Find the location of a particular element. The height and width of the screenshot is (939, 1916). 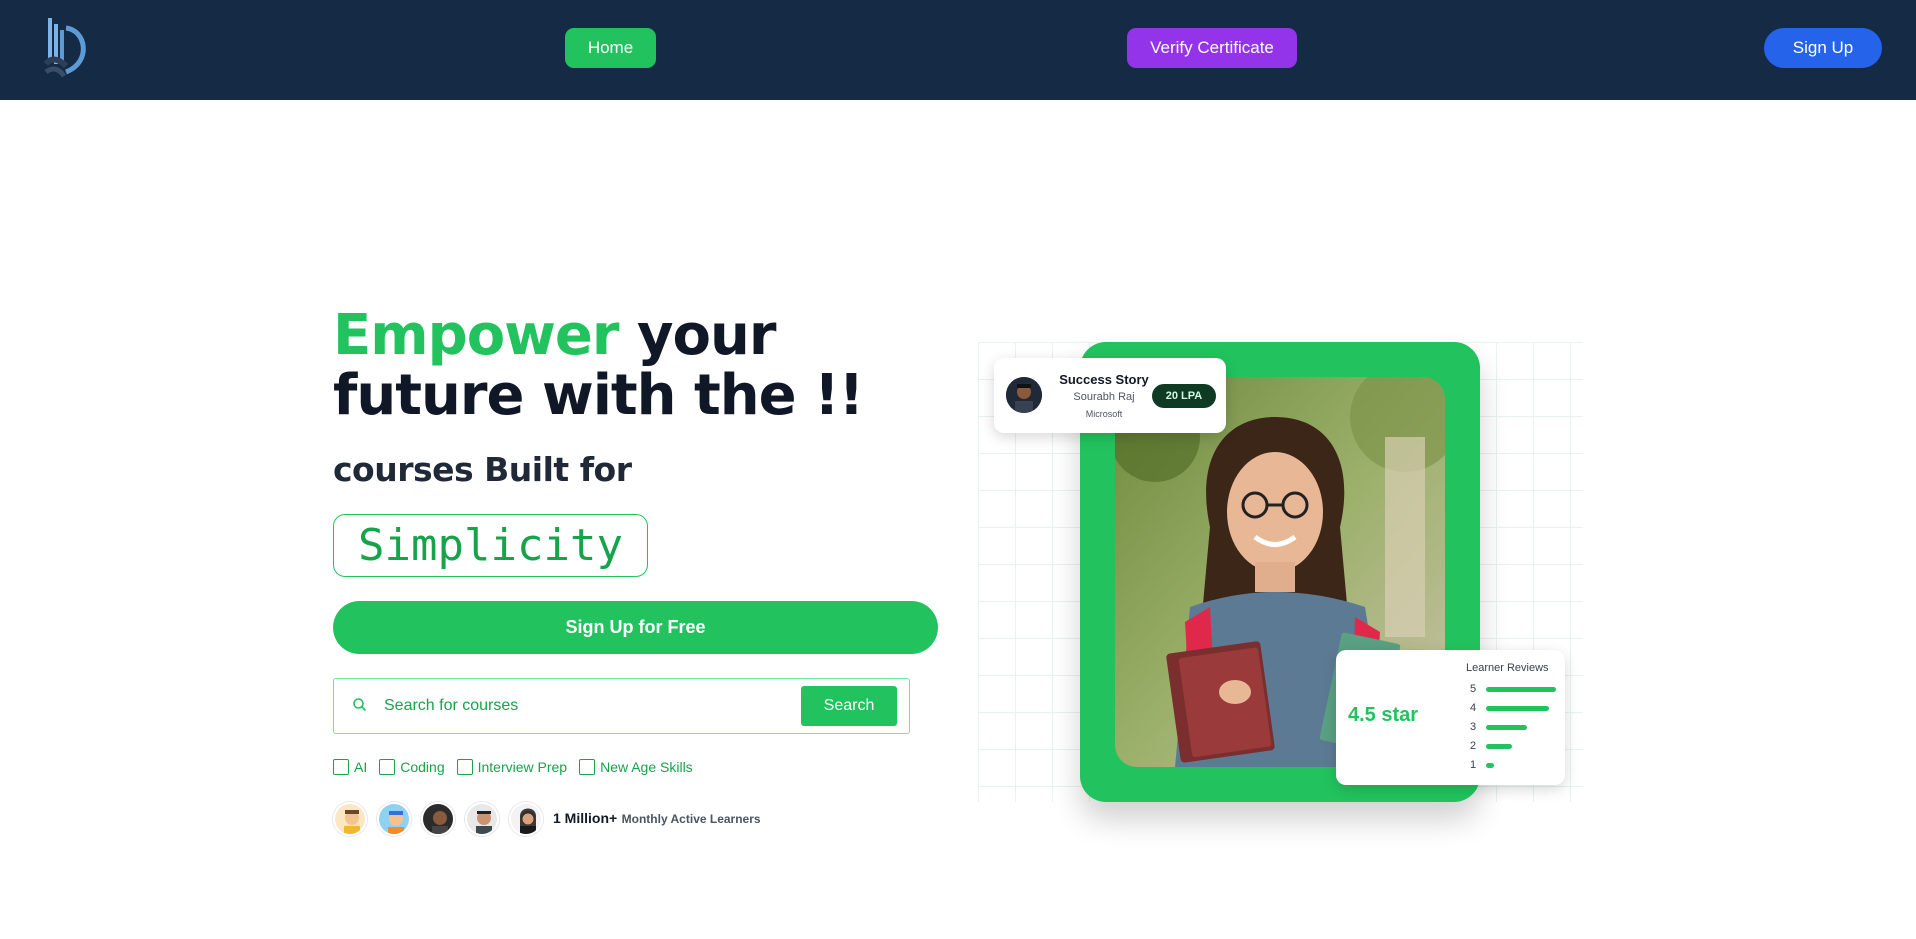

story-avatar is located at coordinates (1024, 395).